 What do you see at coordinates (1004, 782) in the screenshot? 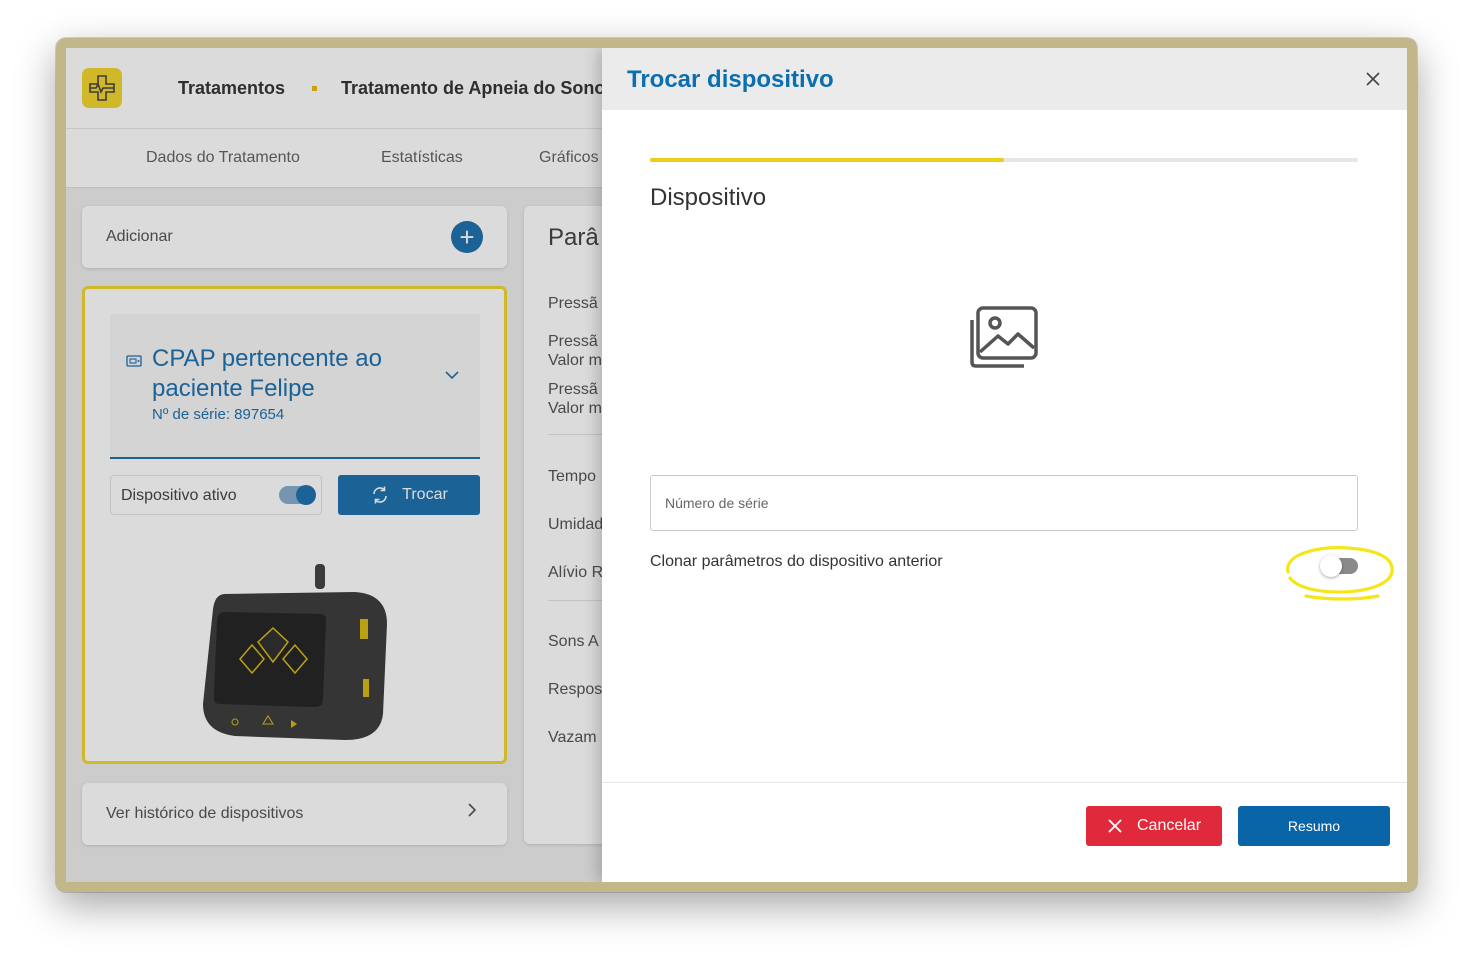
I see `dialog-footer-divider` at bounding box center [1004, 782].